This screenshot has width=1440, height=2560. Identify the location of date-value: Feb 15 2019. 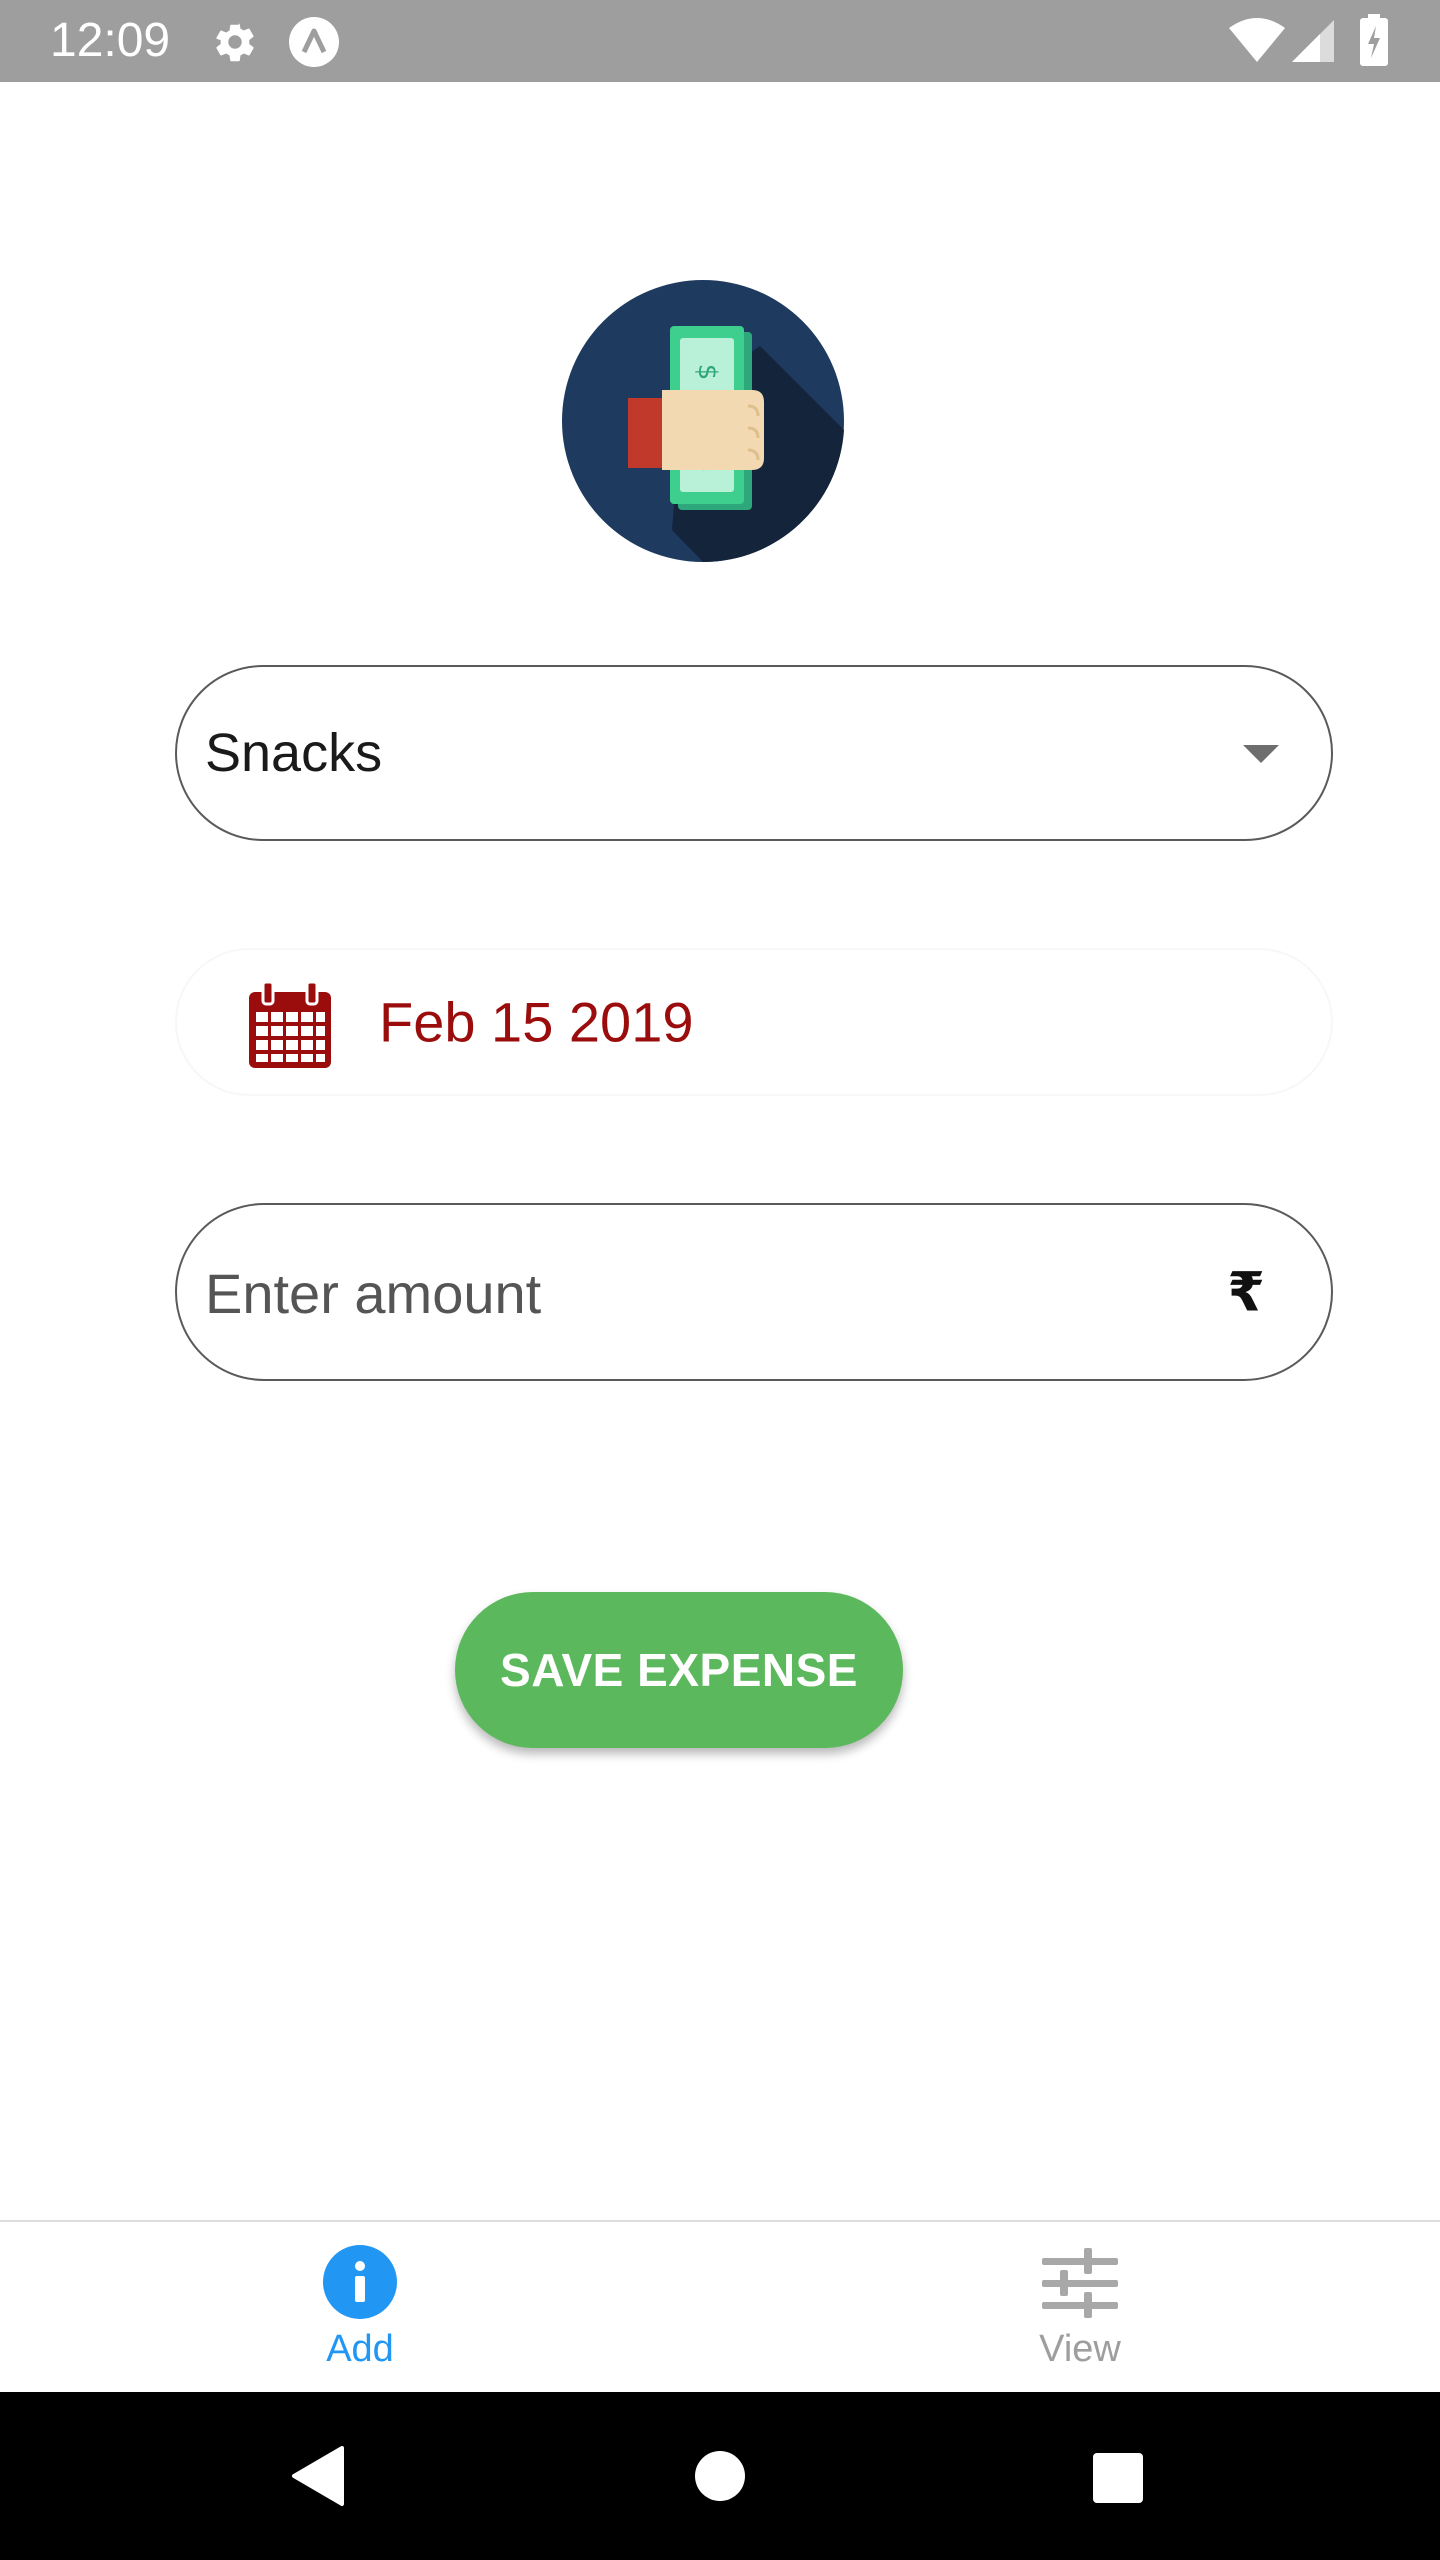
(536, 1022).